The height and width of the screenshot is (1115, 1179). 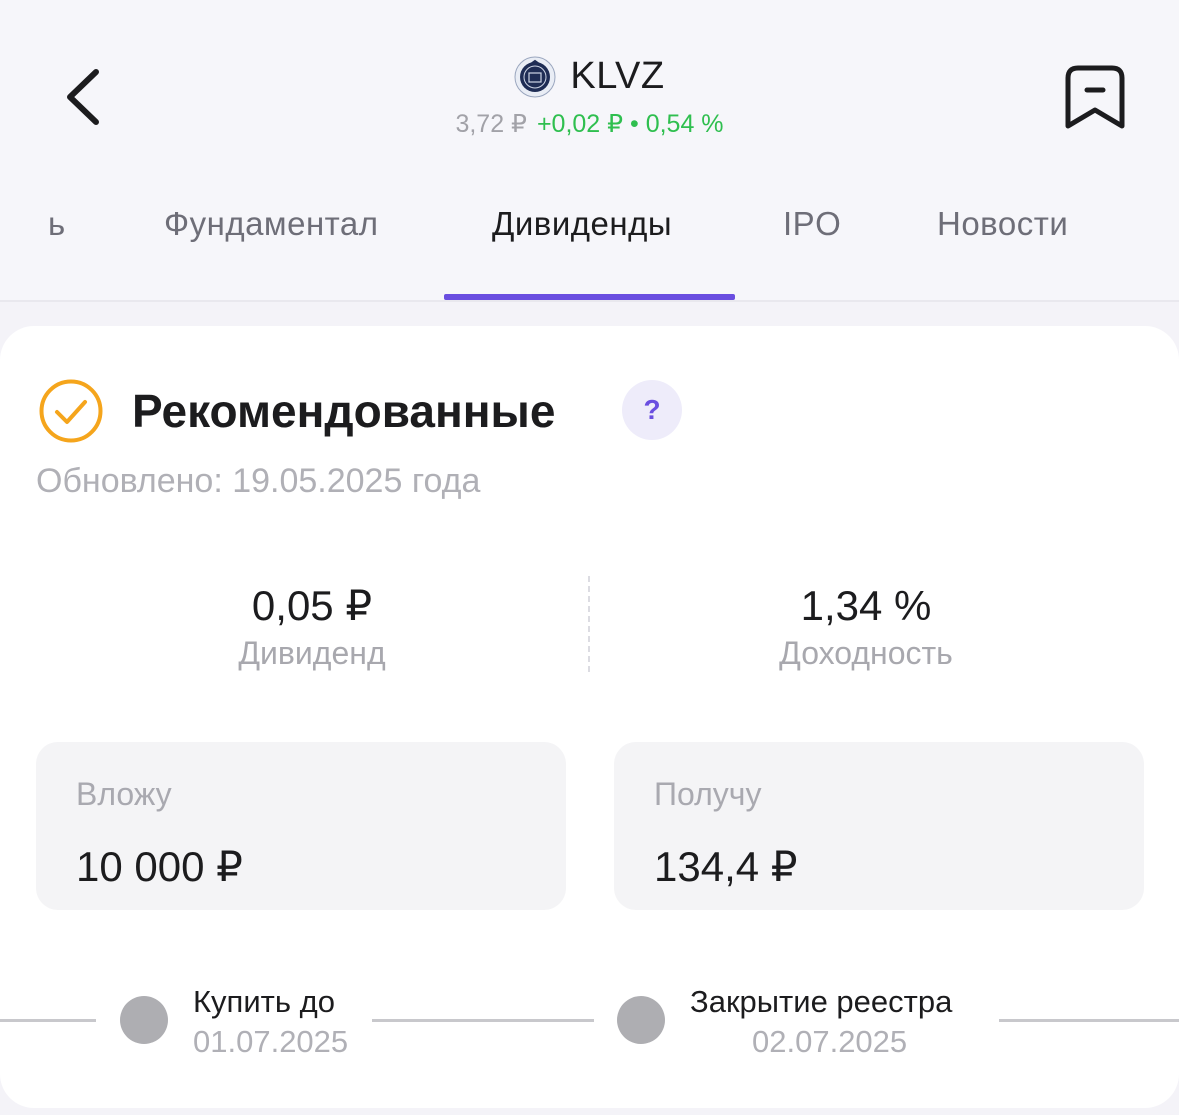 I want to click on stats-divider, so click(x=589, y=624).